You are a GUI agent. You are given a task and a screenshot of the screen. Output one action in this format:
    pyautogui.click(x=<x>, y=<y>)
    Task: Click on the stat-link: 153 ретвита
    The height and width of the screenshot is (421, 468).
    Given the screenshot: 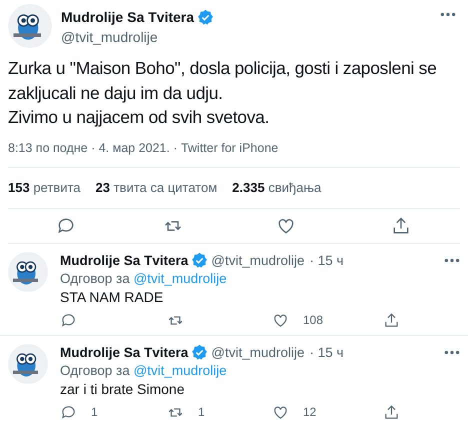 What is the action you would take?
    pyautogui.click(x=44, y=188)
    